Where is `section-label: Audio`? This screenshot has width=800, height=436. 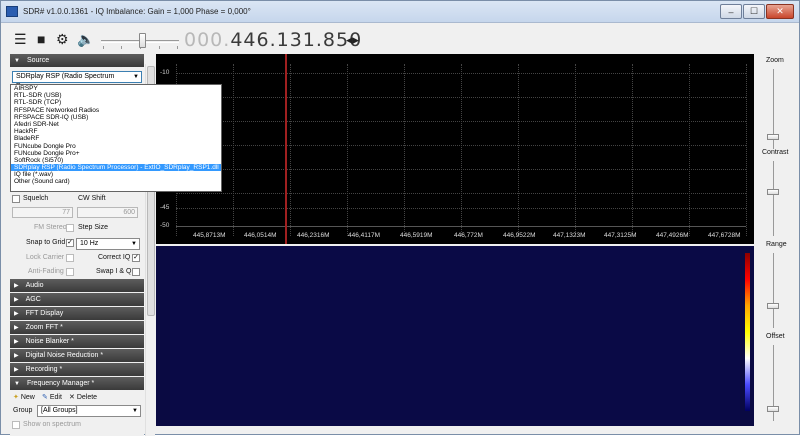 section-label: Audio is located at coordinates (34, 285).